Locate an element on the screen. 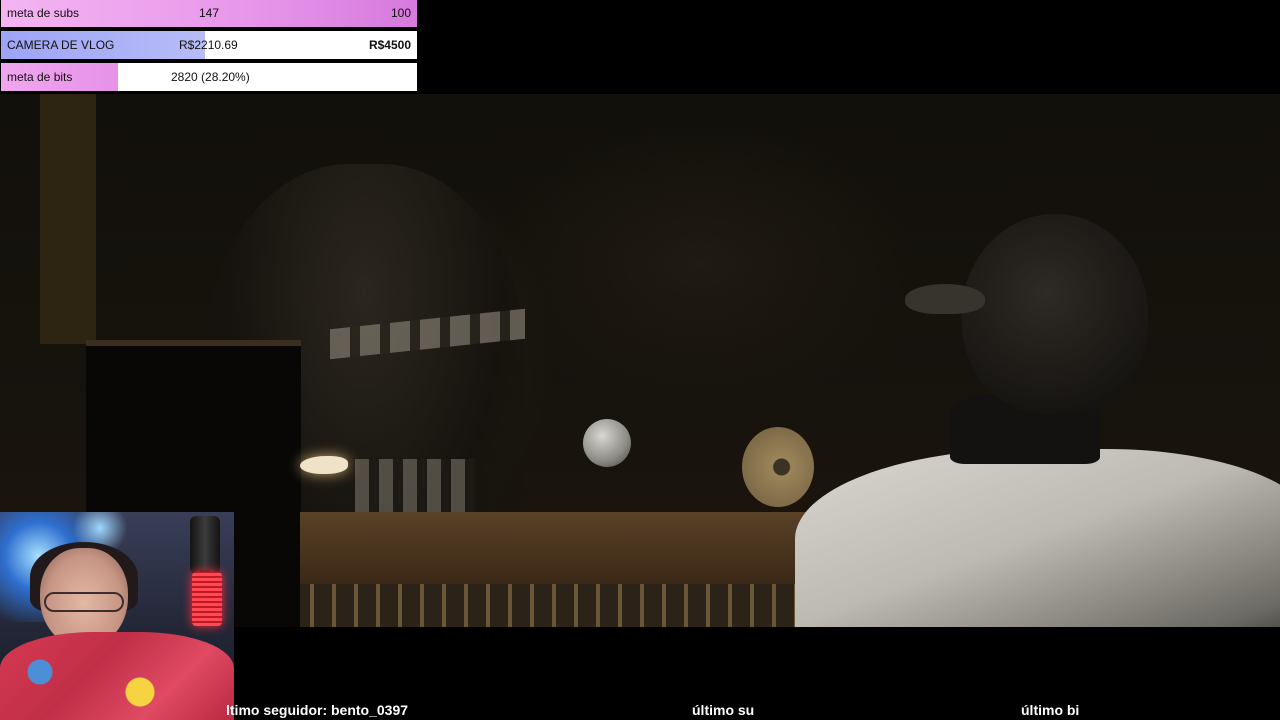 The width and height of the screenshot is (1280, 720). last-sub-ticker: último su is located at coordinates (723, 710).